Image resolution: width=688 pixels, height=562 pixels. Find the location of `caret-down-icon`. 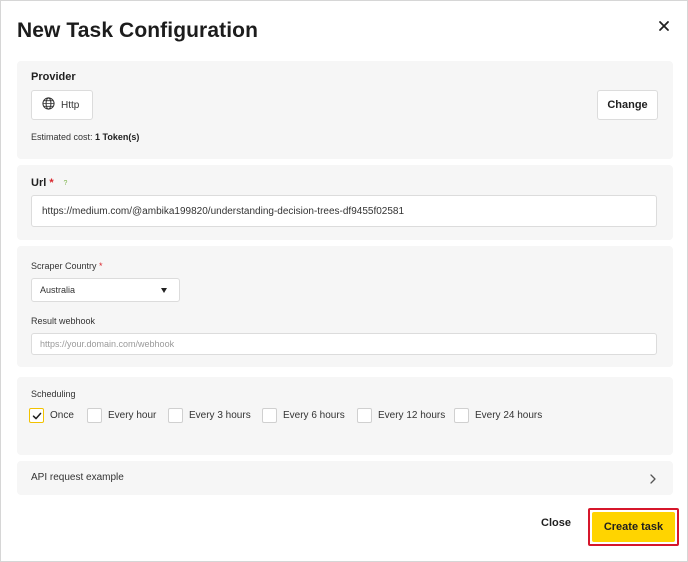

caret-down-icon is located at coordinates (164, 290).